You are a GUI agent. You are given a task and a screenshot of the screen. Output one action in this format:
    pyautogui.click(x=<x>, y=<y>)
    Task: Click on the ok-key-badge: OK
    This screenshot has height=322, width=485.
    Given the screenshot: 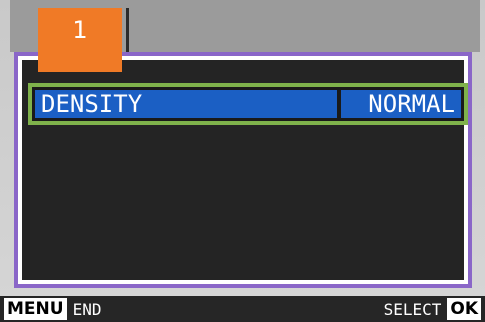 What is the action you would take?
    pyautogui.click(x=464, y=309)
    